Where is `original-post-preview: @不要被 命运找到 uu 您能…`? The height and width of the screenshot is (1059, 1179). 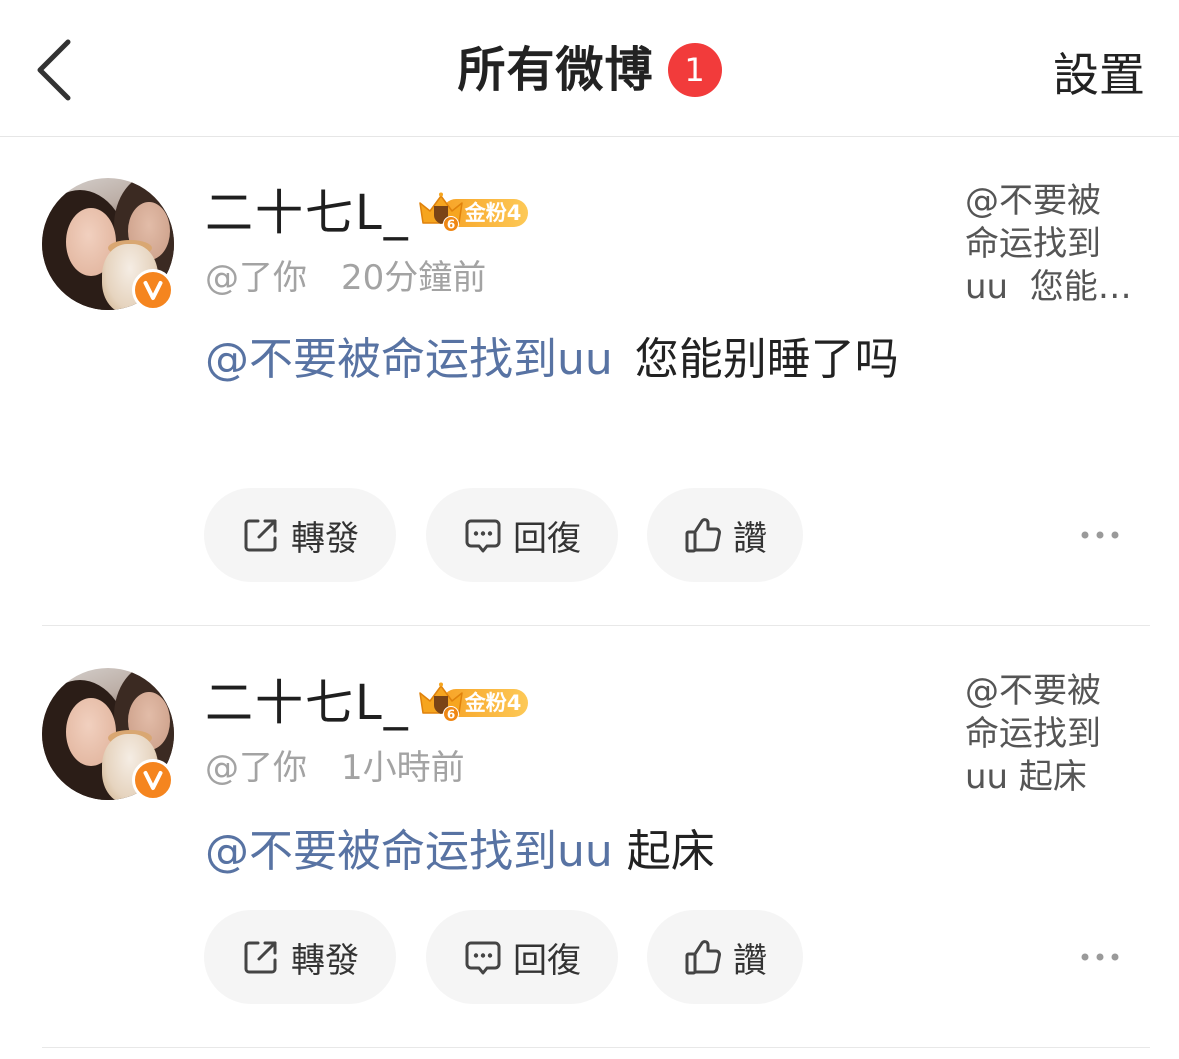
original-post-preview: @不要被 命运找到 uu 您能… is located at coordinates (1060, 244).